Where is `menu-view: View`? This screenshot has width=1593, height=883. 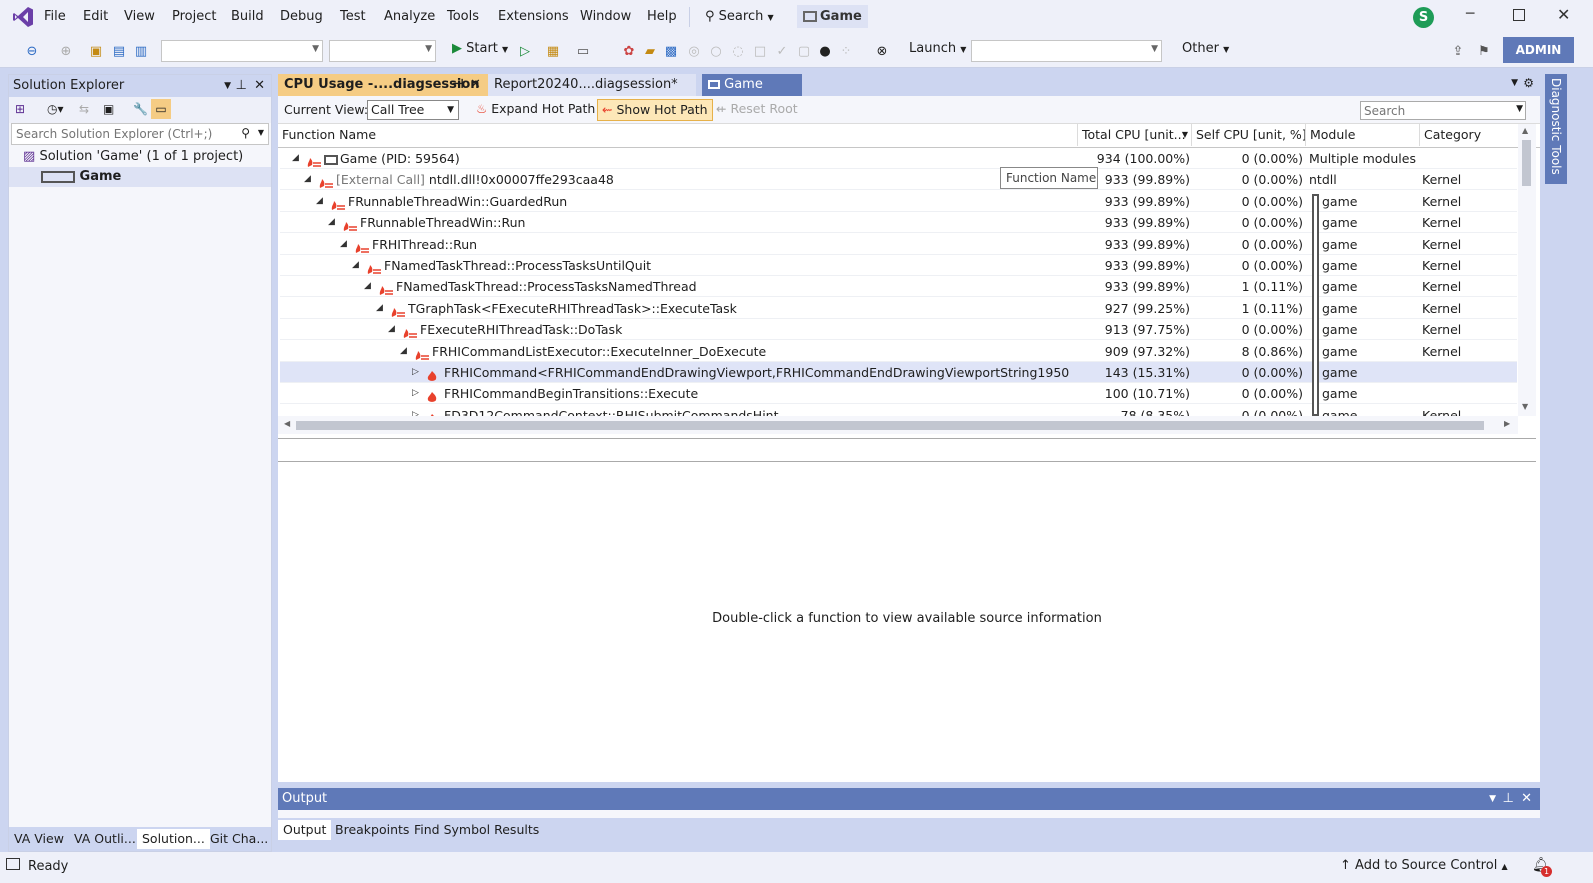
menu-view: View is located at coordinates (139, 16).